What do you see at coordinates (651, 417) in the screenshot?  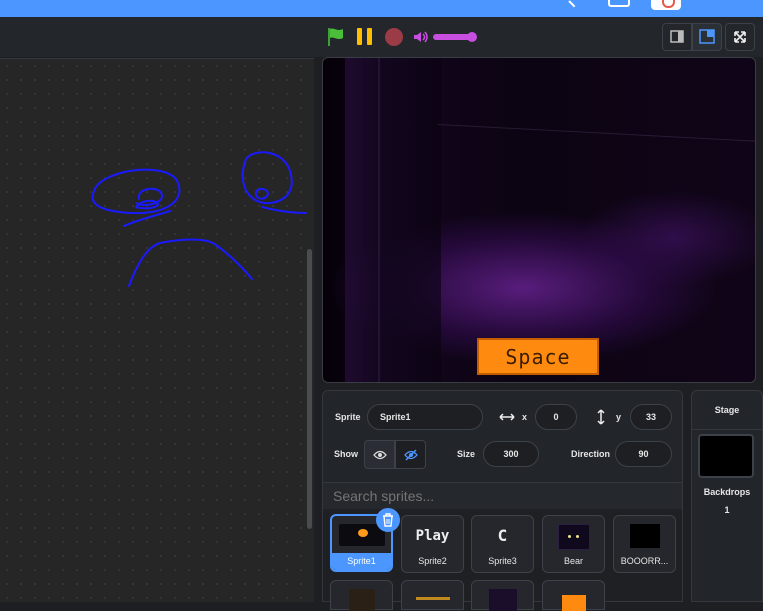 I see `y-position-input: 33` at bounding box center [651, 417].